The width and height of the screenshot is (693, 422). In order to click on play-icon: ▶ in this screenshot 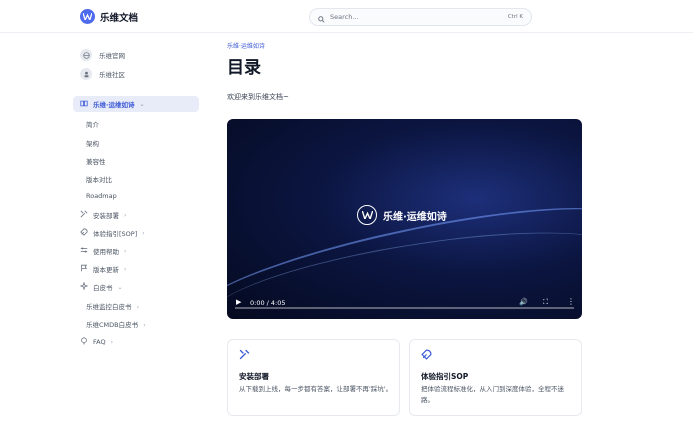, I will do `click(238, 302)`.